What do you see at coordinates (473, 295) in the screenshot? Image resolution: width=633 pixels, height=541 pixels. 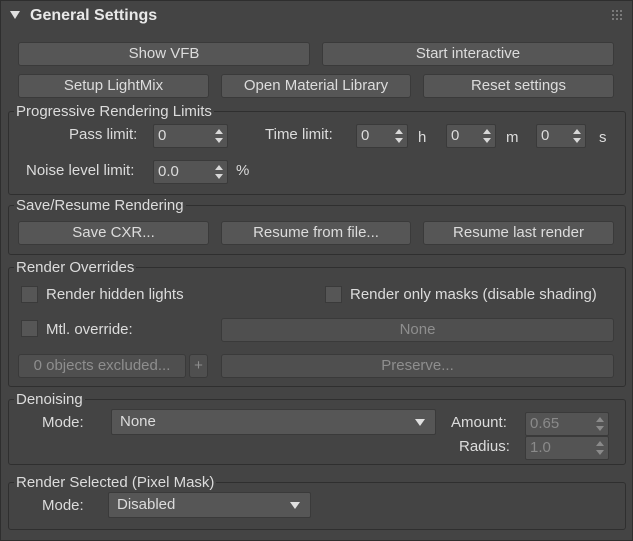 I see `only-masks-label: Render only masks (disable shading)` at bounding box center [473, 295].